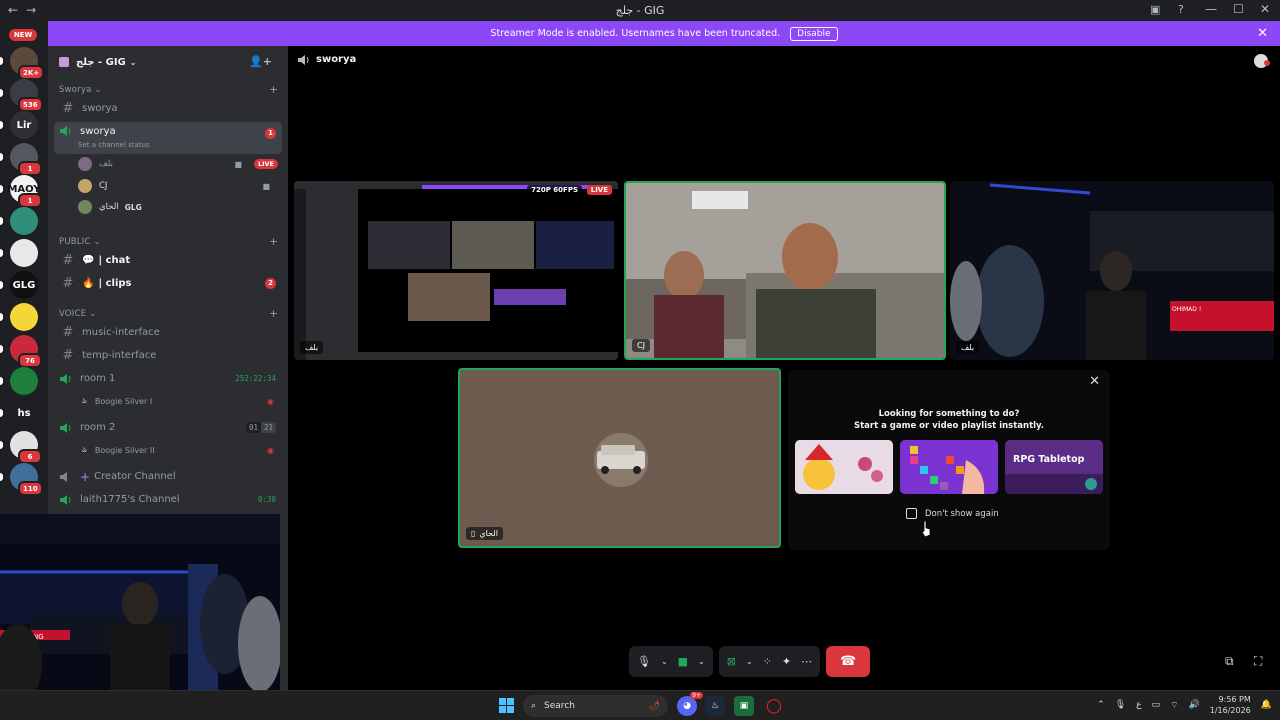 The height and width of the screenshot is (720, 1280). Describe the element at coordinates (456, 270) in the screenshot. I see `screenshare-tile: 720P 60FPS LIVE بلف` at that location.